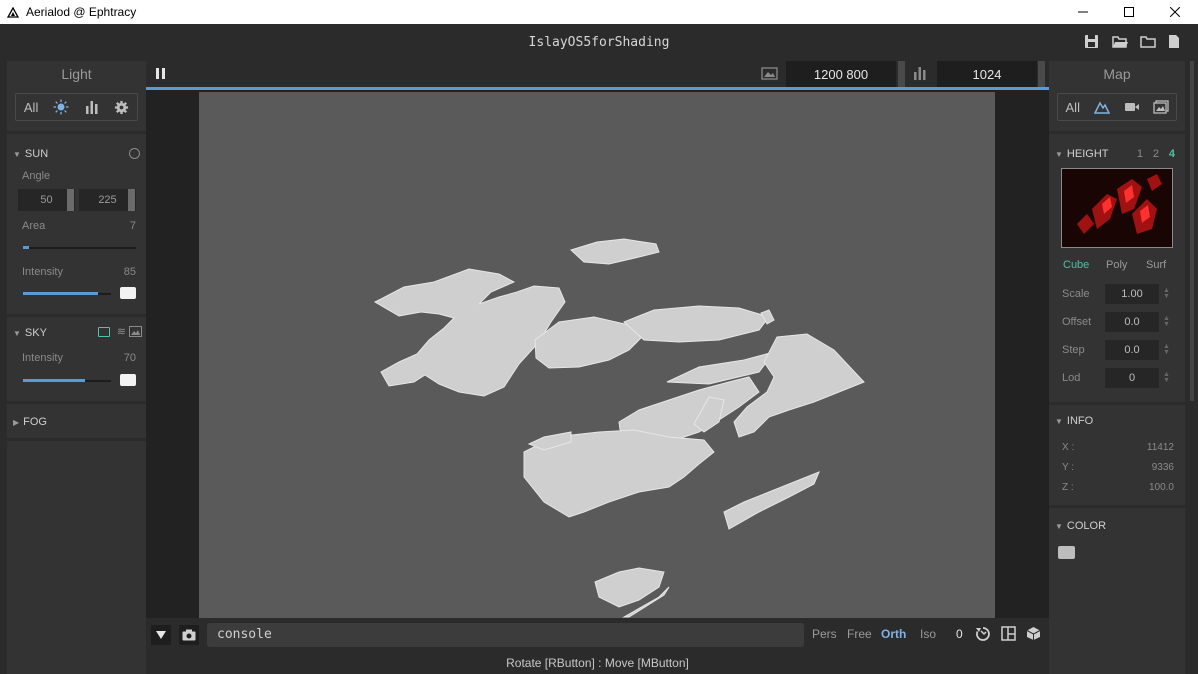  What do you see at coordinates (1092, 42) in the screenshot?
I see `save-icon` at bounding box center [1092, 42].